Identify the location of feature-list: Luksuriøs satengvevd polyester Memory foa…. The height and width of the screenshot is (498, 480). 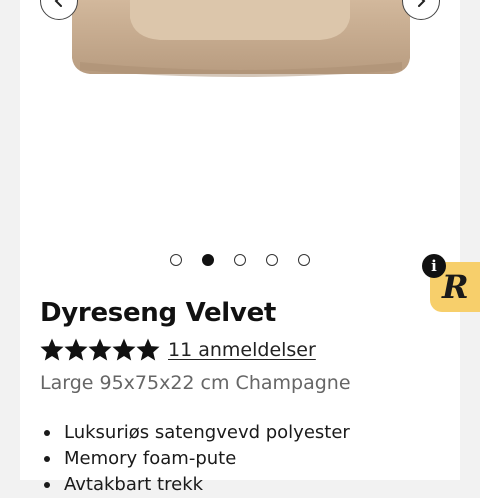
(195, 459).